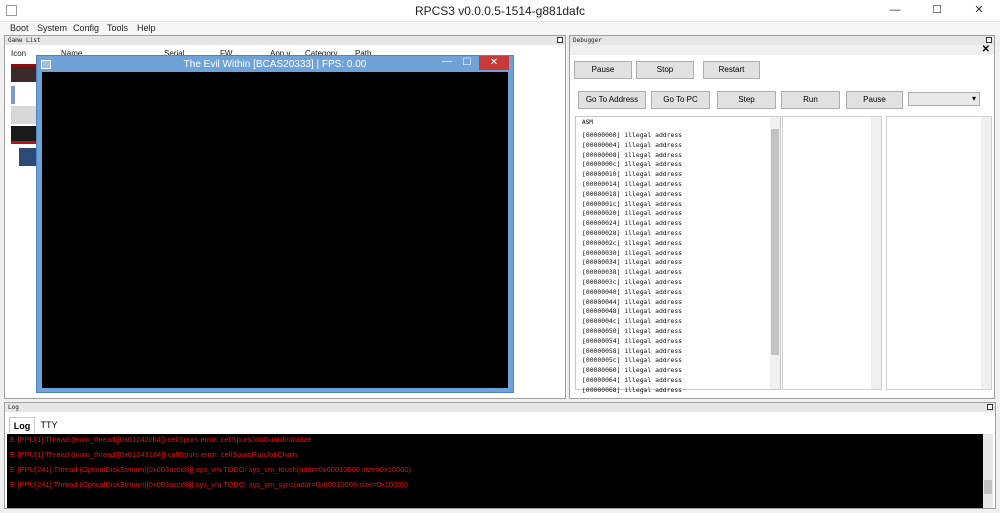 This screenshot has height=513, width=1000. What do you see at coordinates (49, 425) in the screenshot?
I see `tab-tty: TTY` at bounding box center [49, 425].